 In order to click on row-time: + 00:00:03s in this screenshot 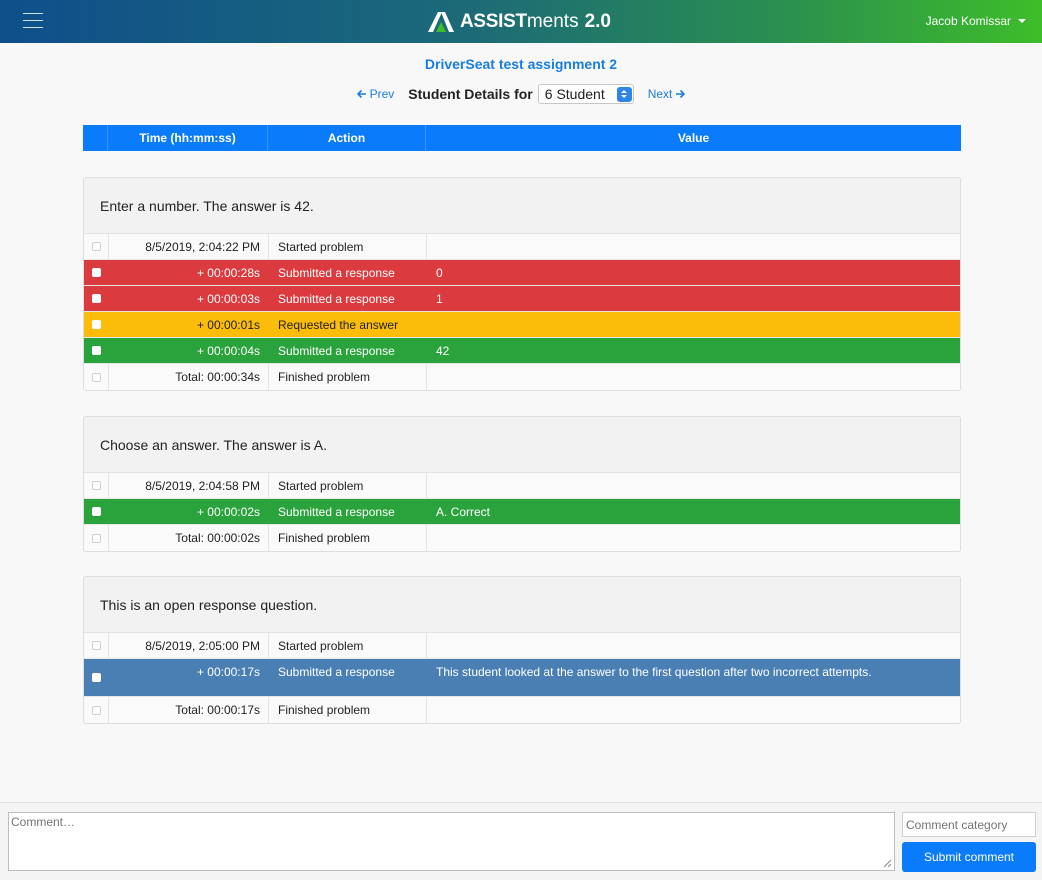, I will do `click(228, 298)`.